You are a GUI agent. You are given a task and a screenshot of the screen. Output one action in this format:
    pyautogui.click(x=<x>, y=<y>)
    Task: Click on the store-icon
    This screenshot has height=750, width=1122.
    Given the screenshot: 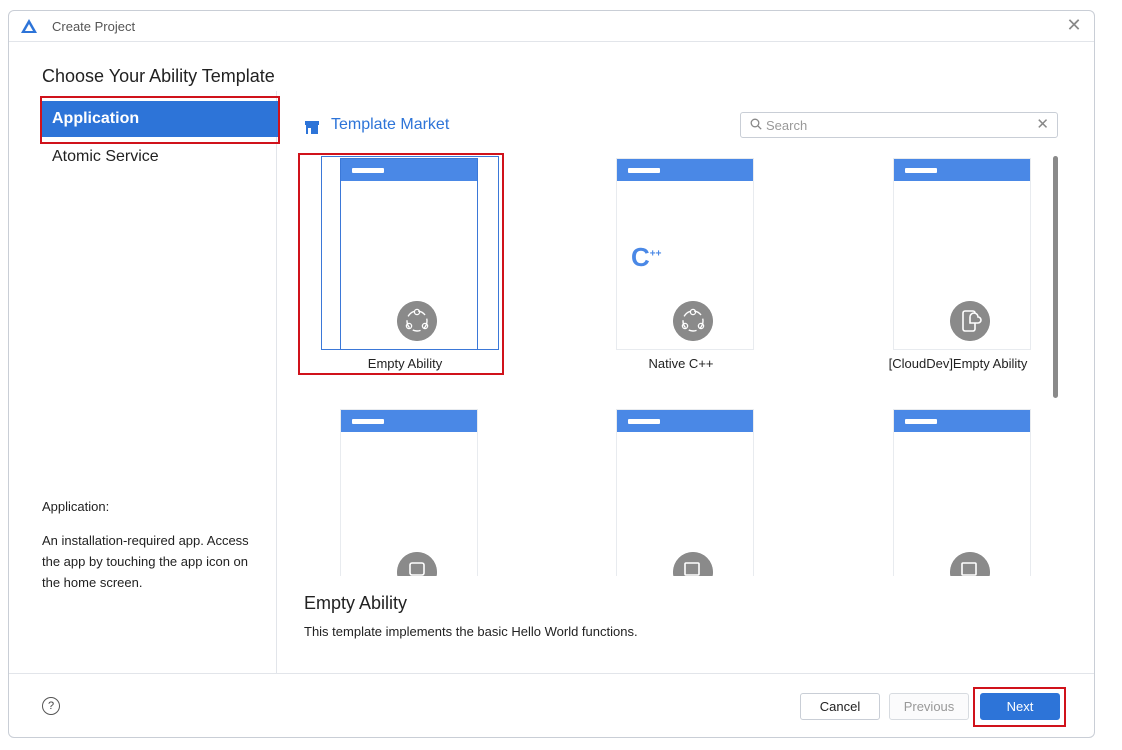 What is the action you would take?
    pyautogui.click(x=312, y=127)
    